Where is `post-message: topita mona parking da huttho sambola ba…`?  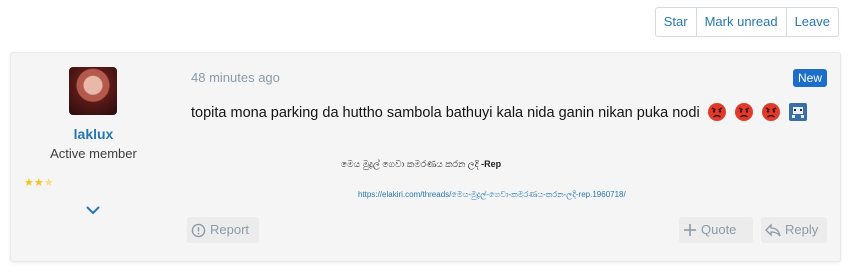
post-message: topita mona parking da huttho sambola ba… is located at coordinates (499, 112).